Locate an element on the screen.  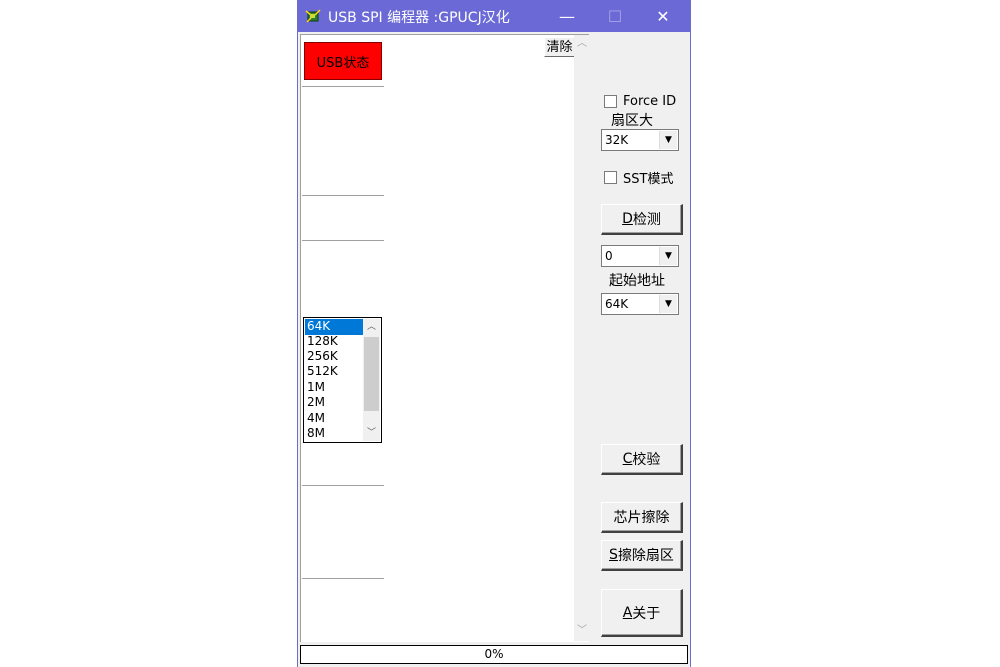
sector-size-label: 扇区大 is located at coordinates (632, 121).